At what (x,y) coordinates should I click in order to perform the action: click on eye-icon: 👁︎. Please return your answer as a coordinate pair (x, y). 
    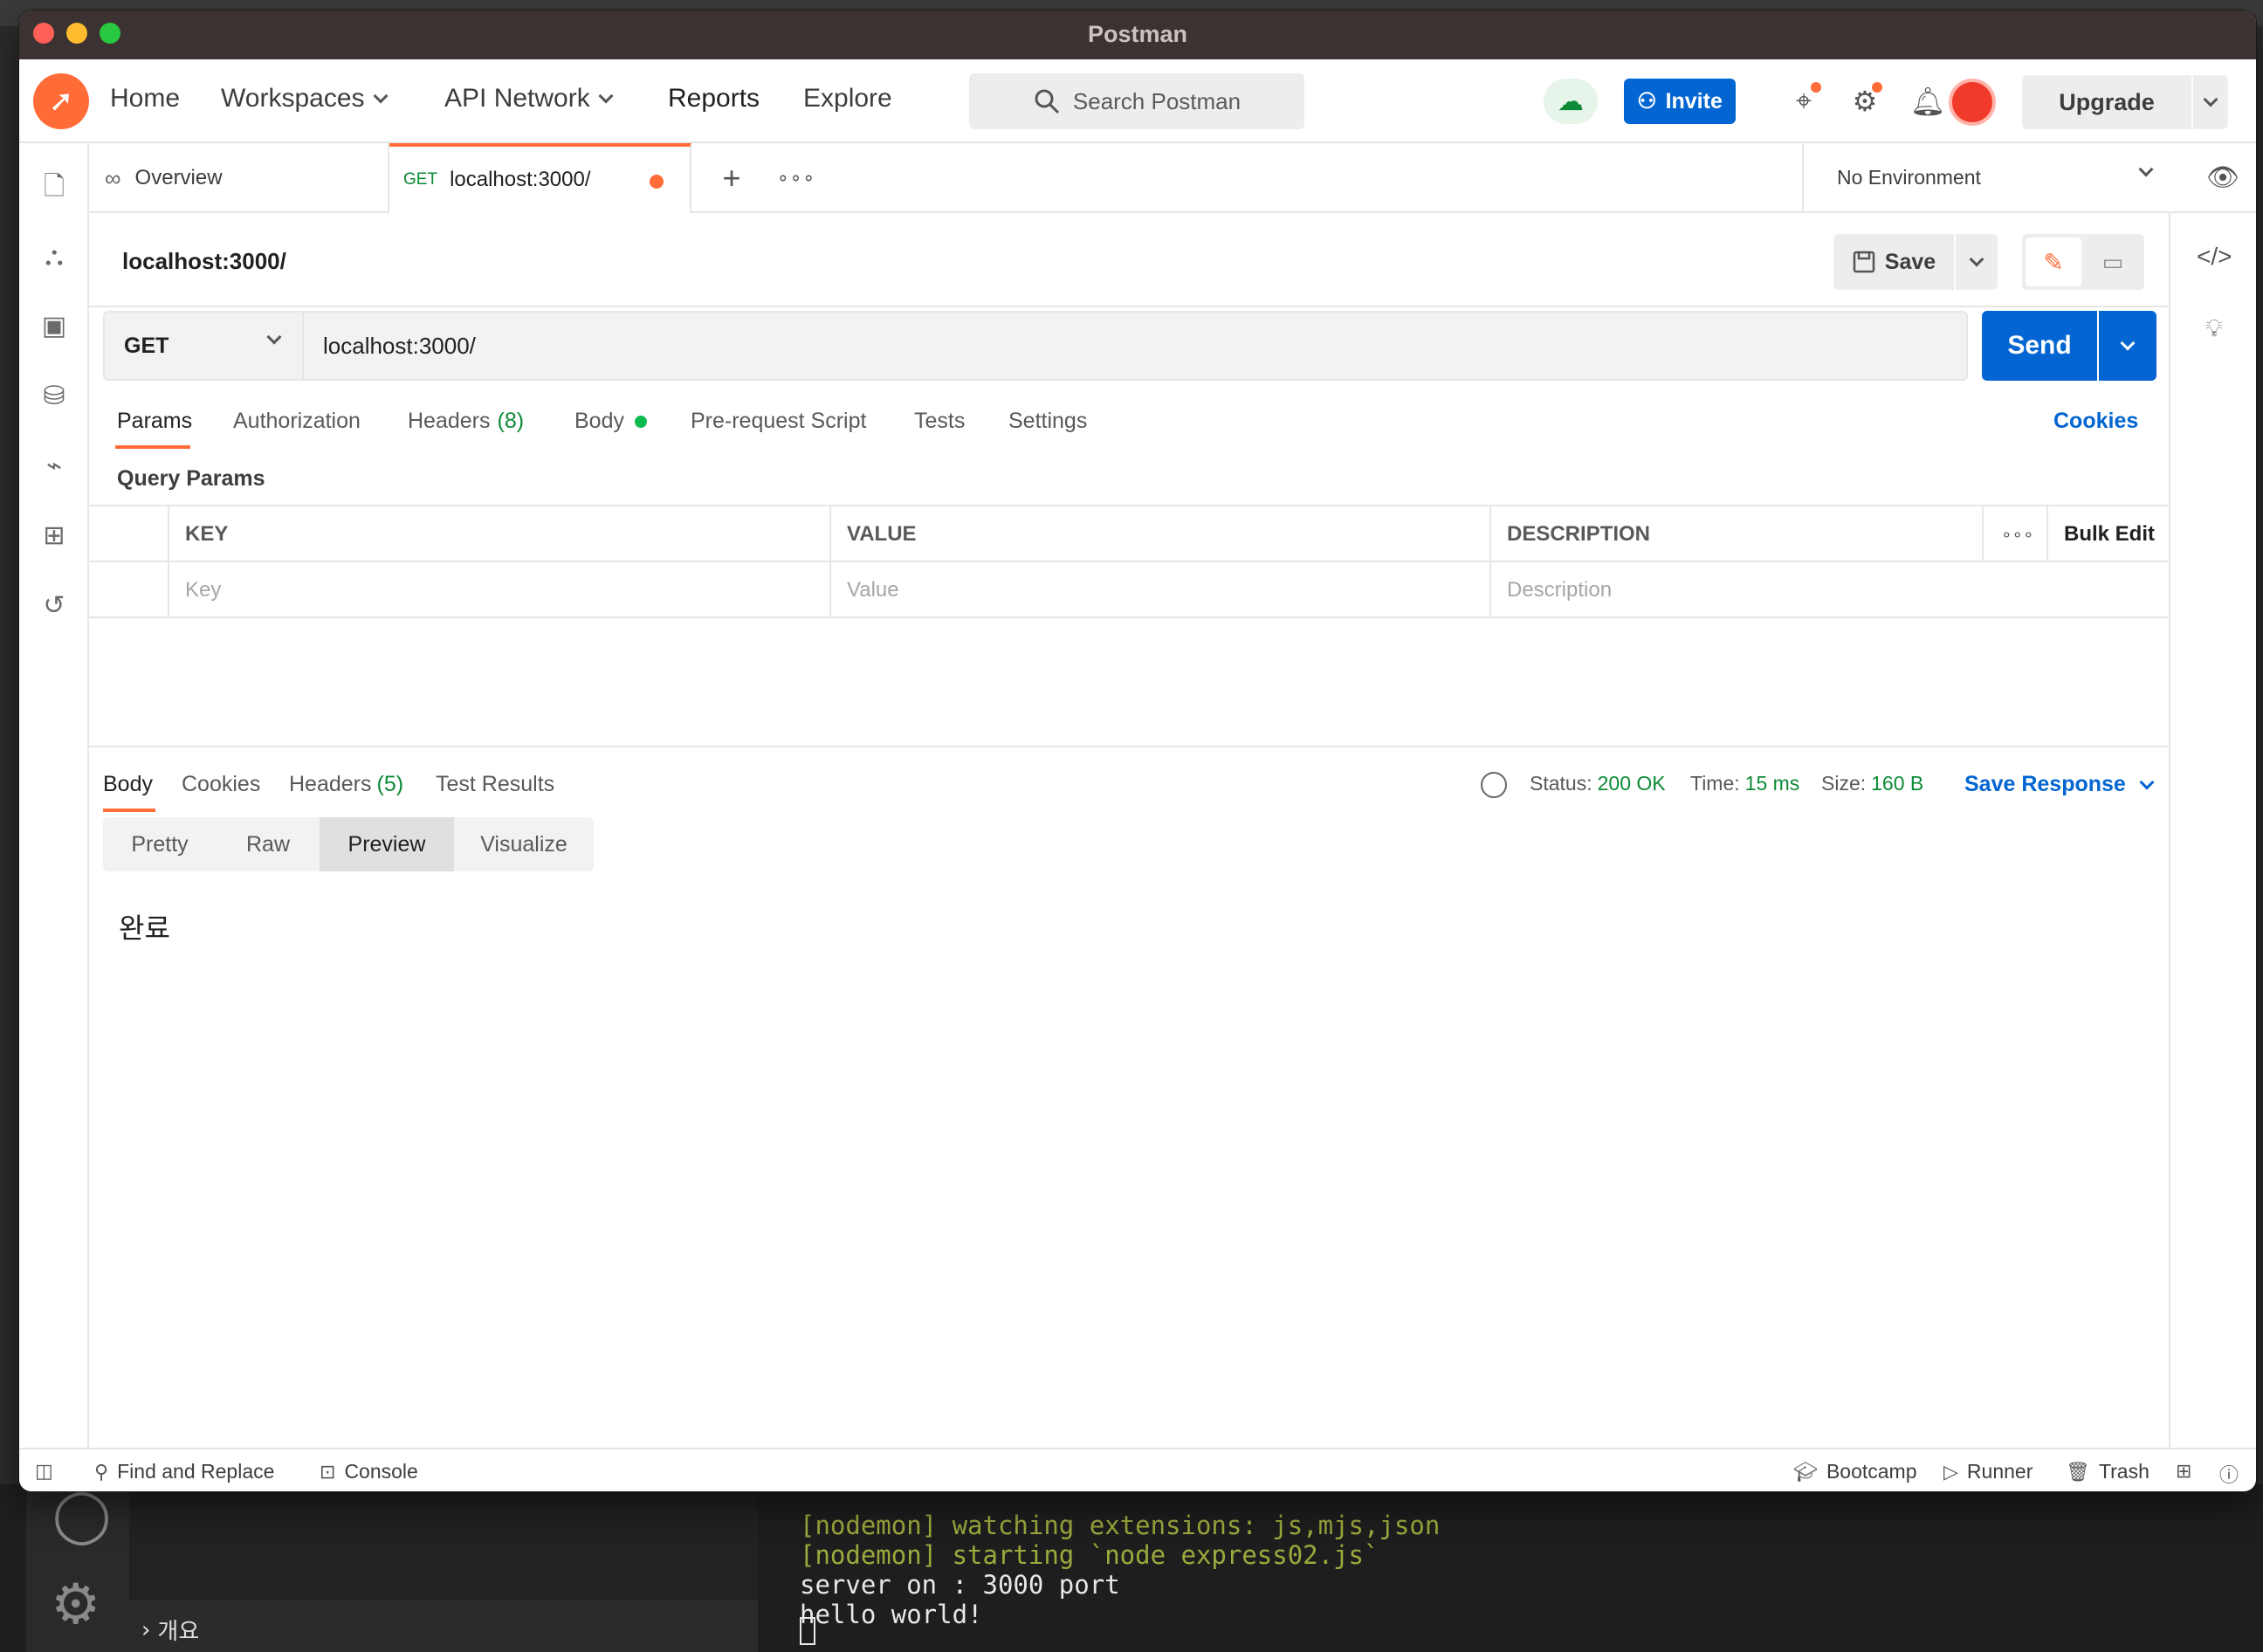
    Looking at the image, I should click on (2223, 178).